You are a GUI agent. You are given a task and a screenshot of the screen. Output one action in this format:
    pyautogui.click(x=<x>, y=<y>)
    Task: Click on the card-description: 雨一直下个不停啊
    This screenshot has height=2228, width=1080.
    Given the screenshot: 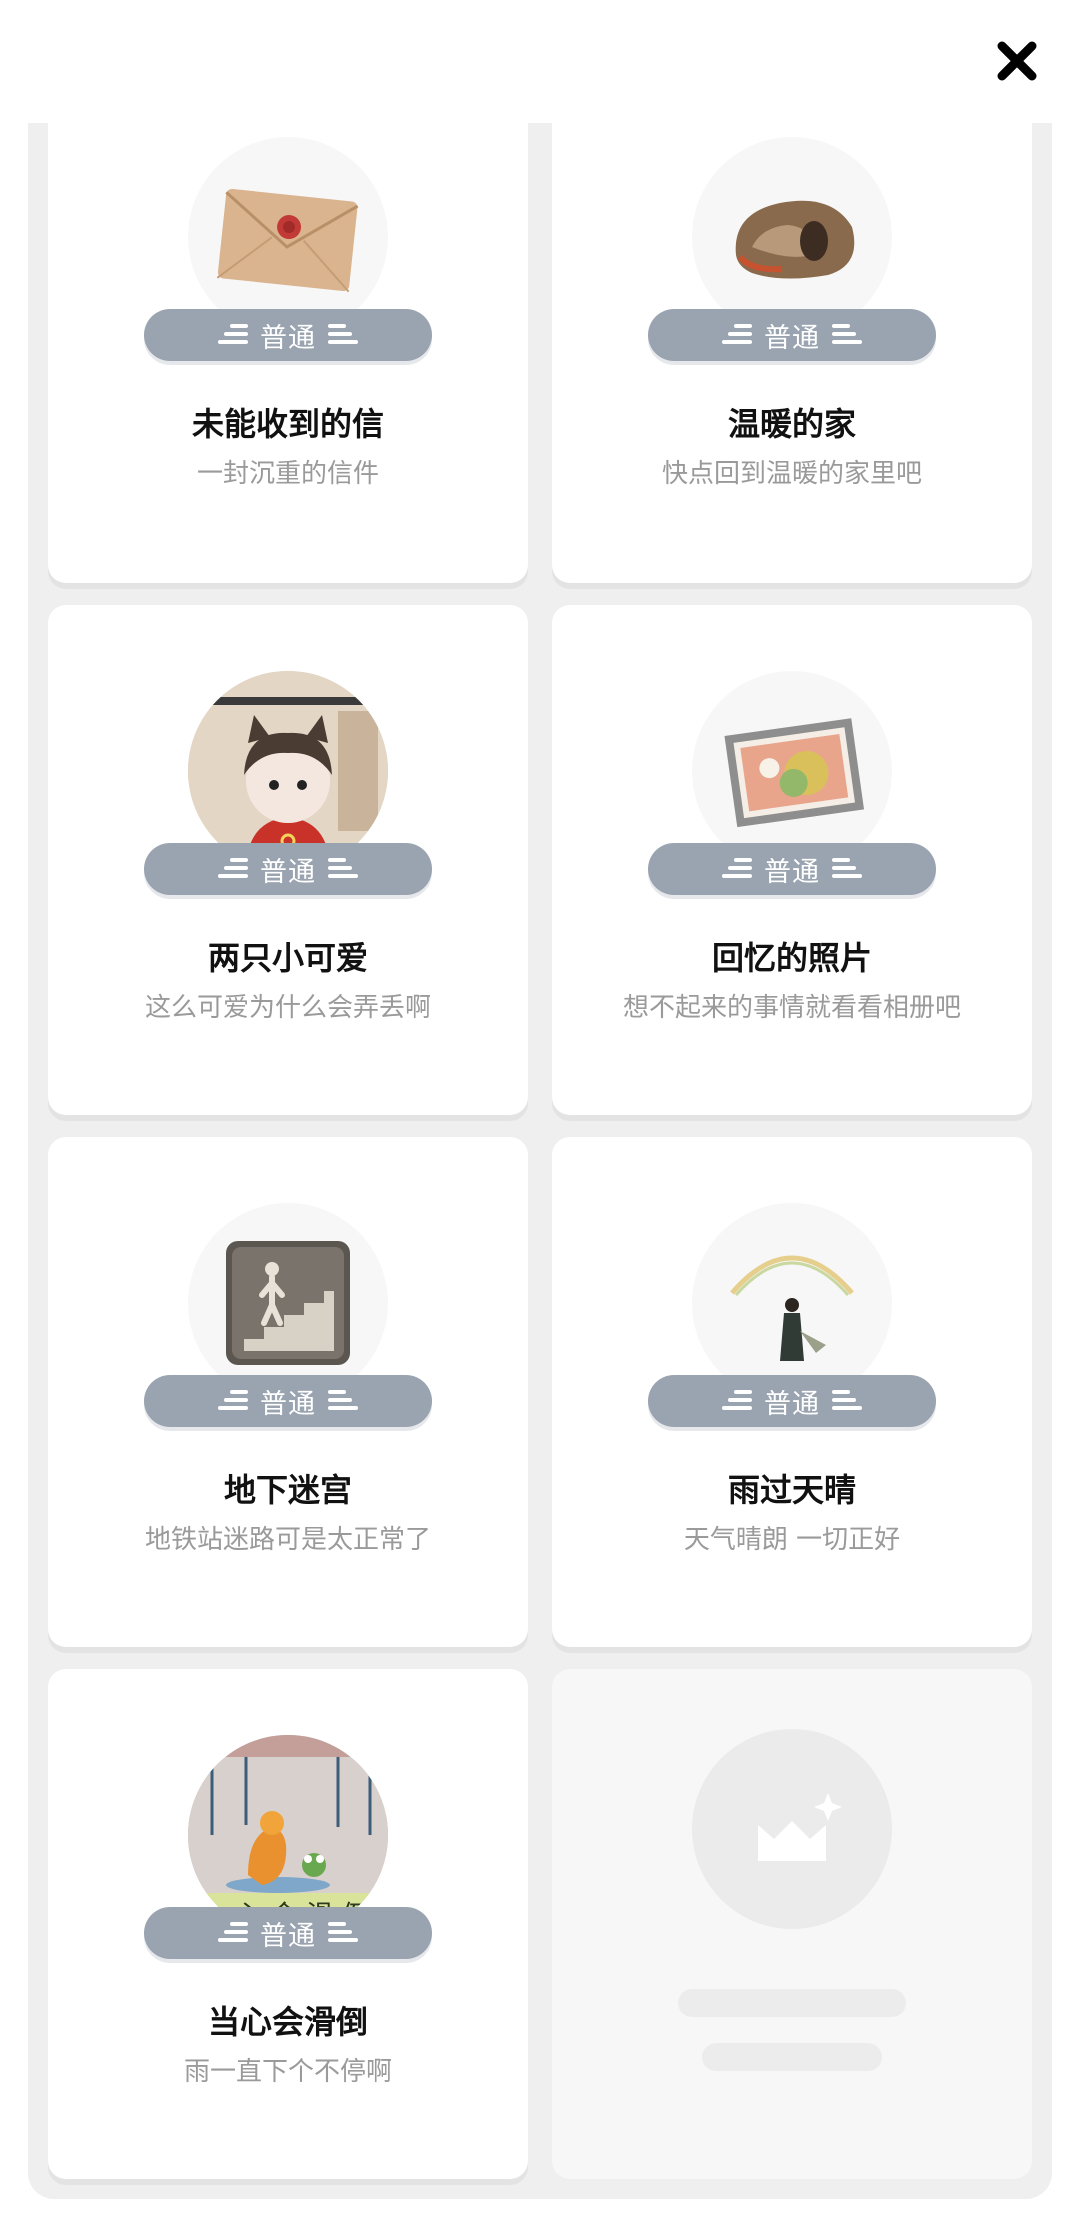 What is the action you would take?
    pyautogui.click(x=287, y=2072)
    